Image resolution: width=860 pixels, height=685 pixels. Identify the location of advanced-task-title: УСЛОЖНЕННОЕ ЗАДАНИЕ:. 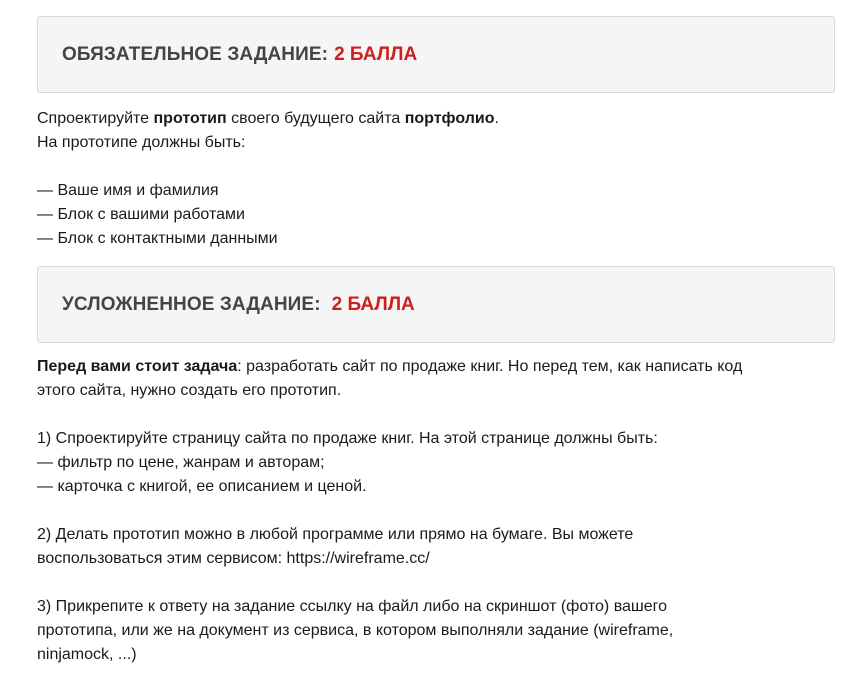
(191, 304).